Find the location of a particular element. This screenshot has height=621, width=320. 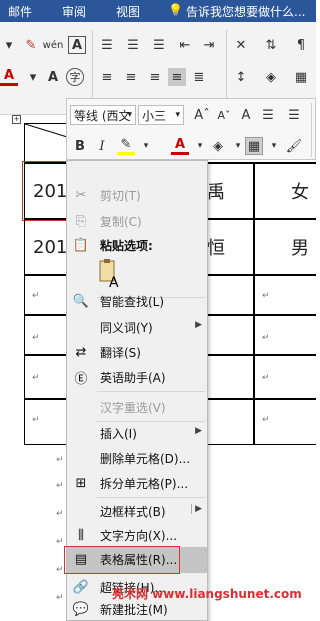

text-direction-icon: ⫼ is located at coordinates (81, 535).